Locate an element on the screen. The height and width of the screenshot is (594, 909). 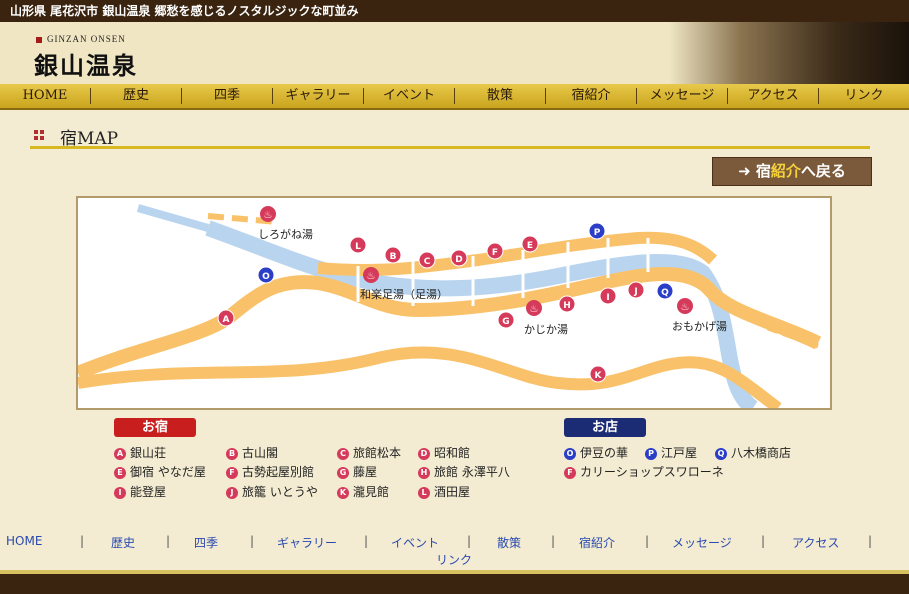
legend-inn-D: D 昭和館 is located at coordinates (444, 452).